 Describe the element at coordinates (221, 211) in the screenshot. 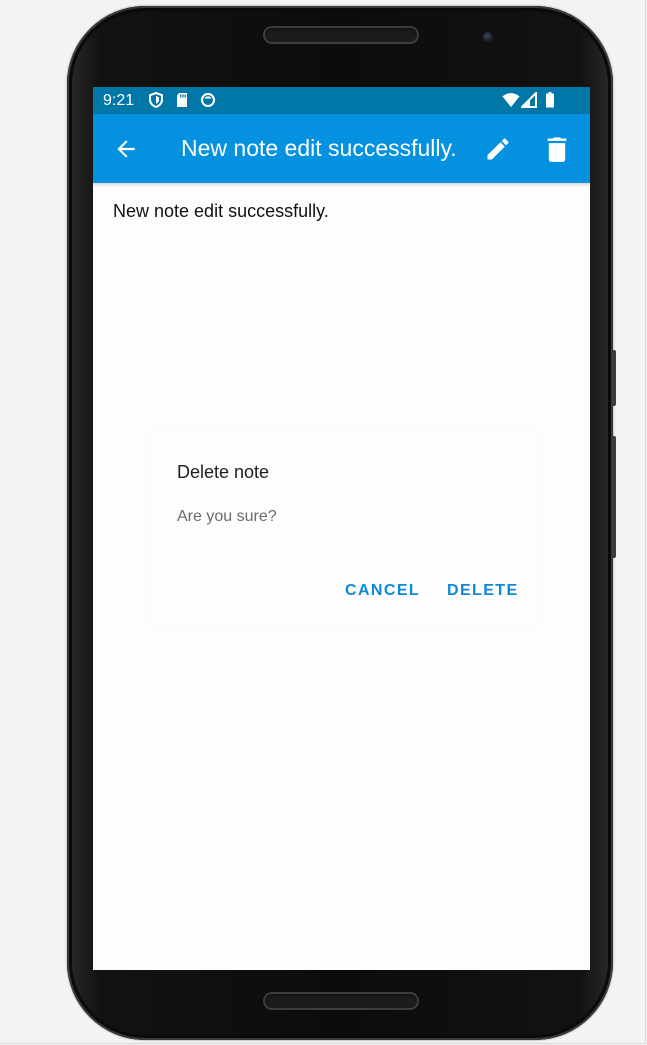

I see `note-body-text: New note edit successfully.` at that location.